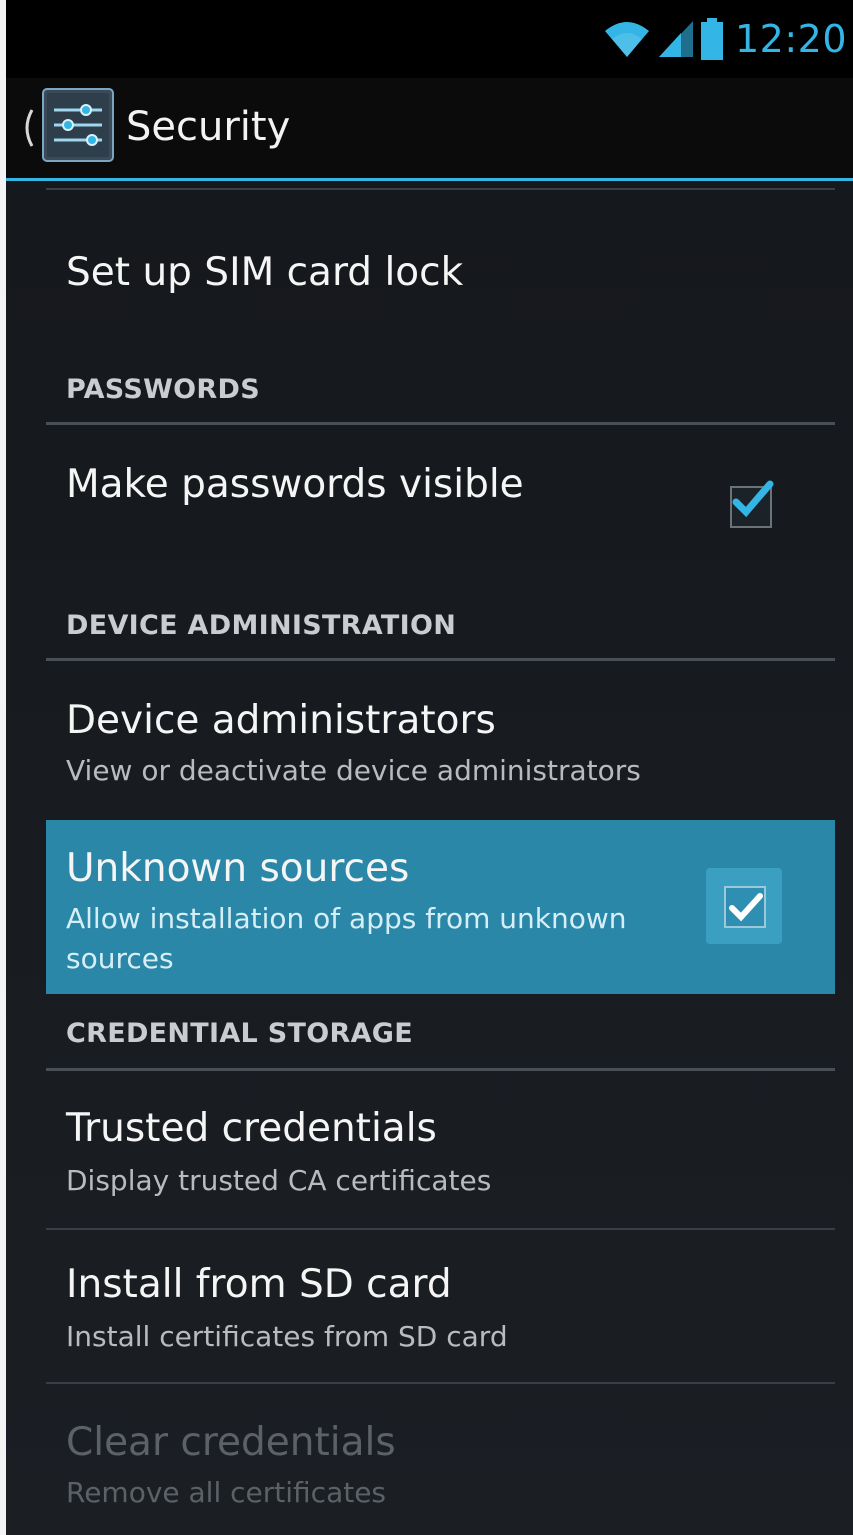  I want to click on pref-make-passwords-visible: Make passwords visible, so click(440, 511).